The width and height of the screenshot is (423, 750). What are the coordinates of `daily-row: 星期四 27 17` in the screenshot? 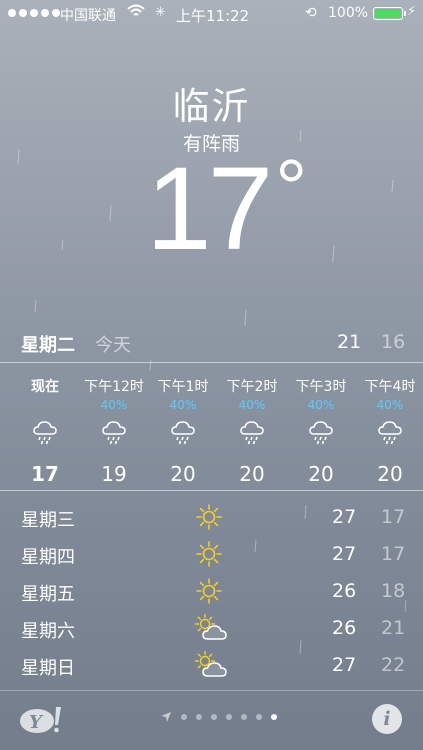 It's located at (211, 555).